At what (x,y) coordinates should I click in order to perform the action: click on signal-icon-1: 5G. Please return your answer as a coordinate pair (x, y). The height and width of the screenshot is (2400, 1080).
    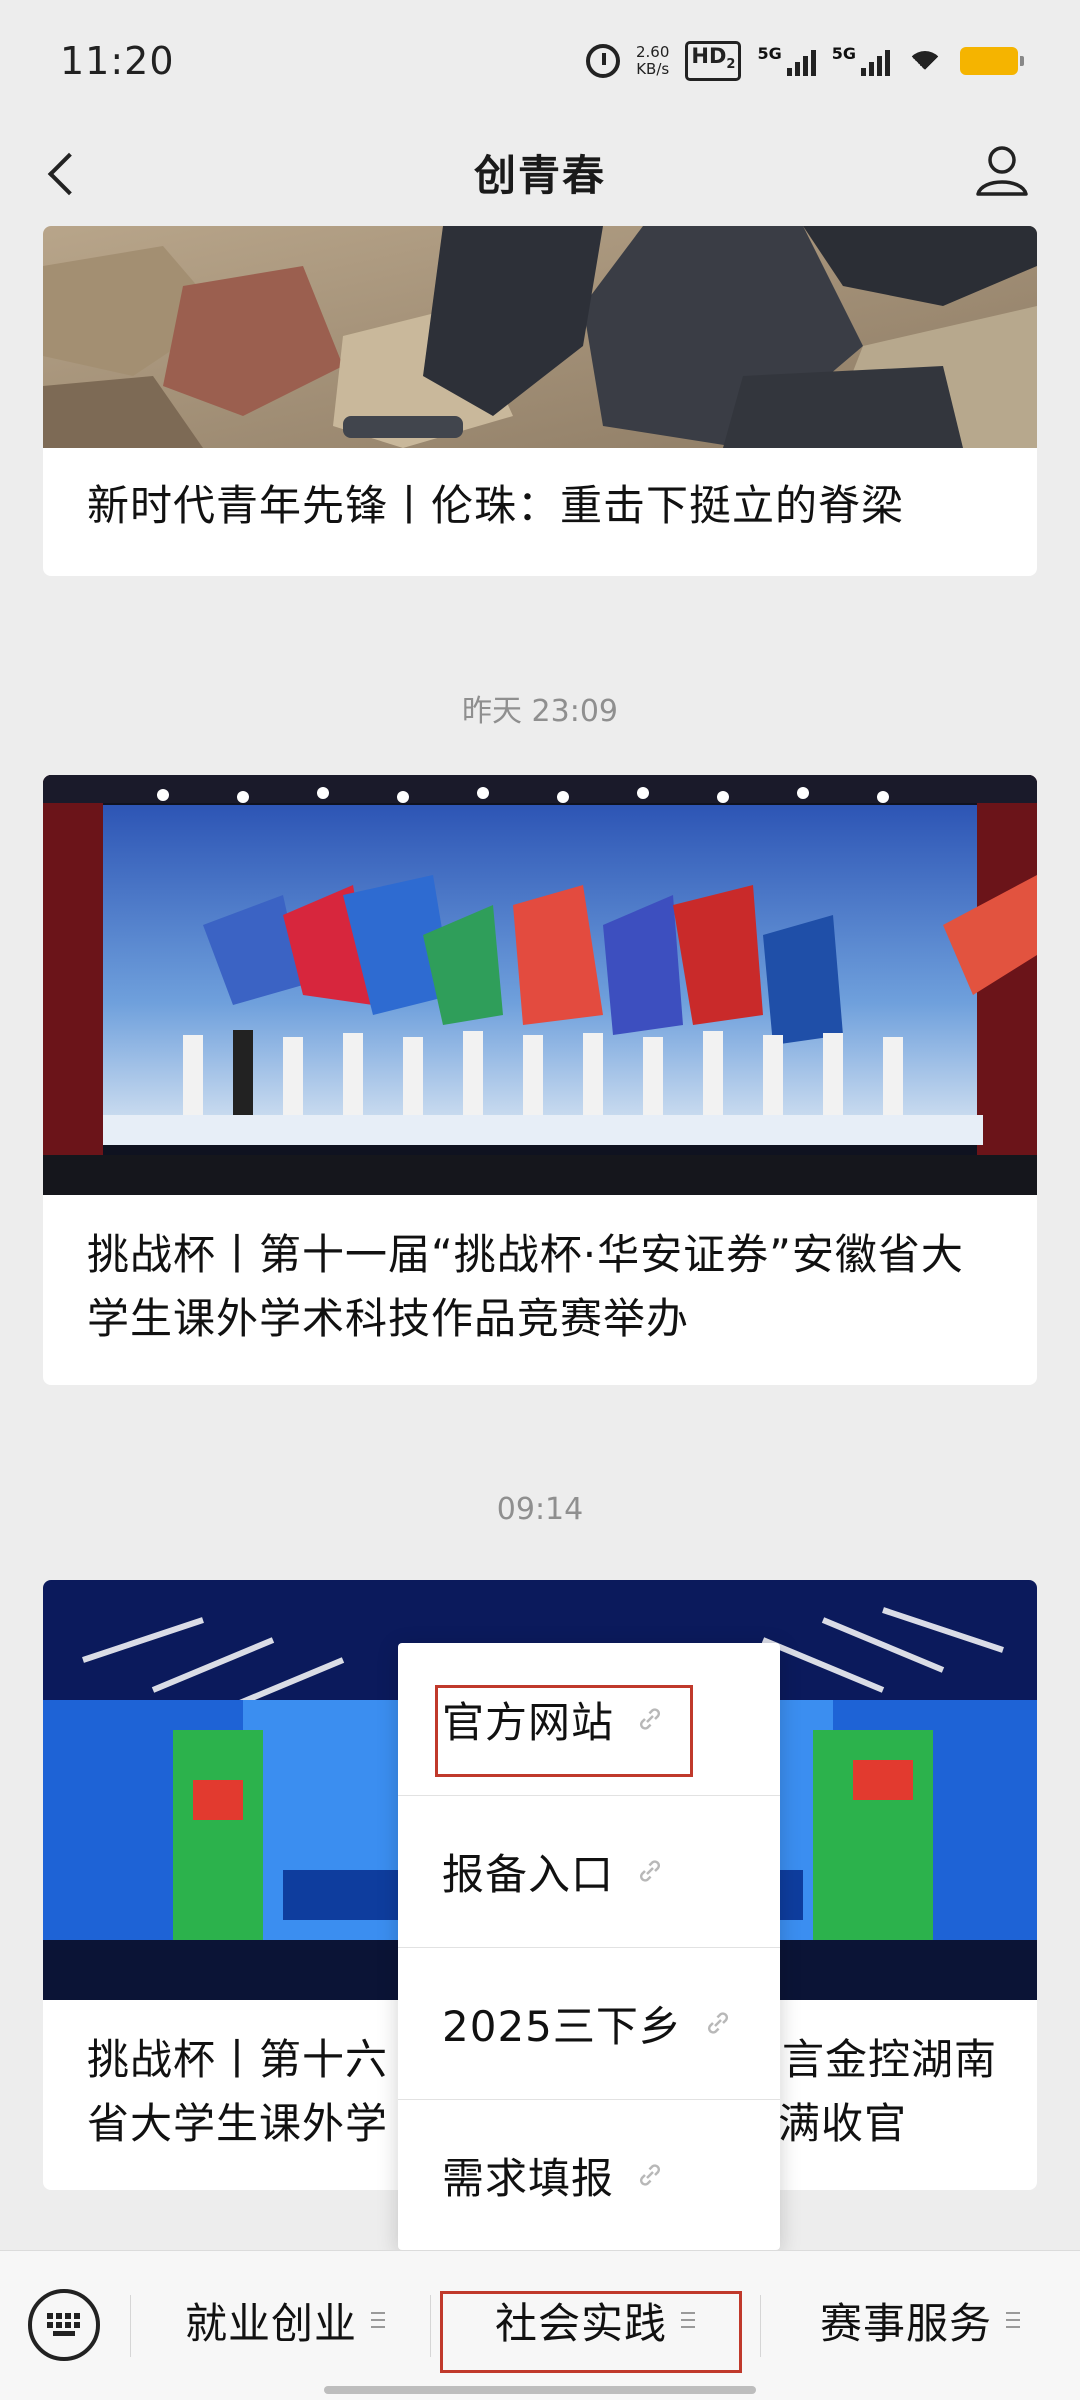
    Looking at the image, I should click on (786, 60).